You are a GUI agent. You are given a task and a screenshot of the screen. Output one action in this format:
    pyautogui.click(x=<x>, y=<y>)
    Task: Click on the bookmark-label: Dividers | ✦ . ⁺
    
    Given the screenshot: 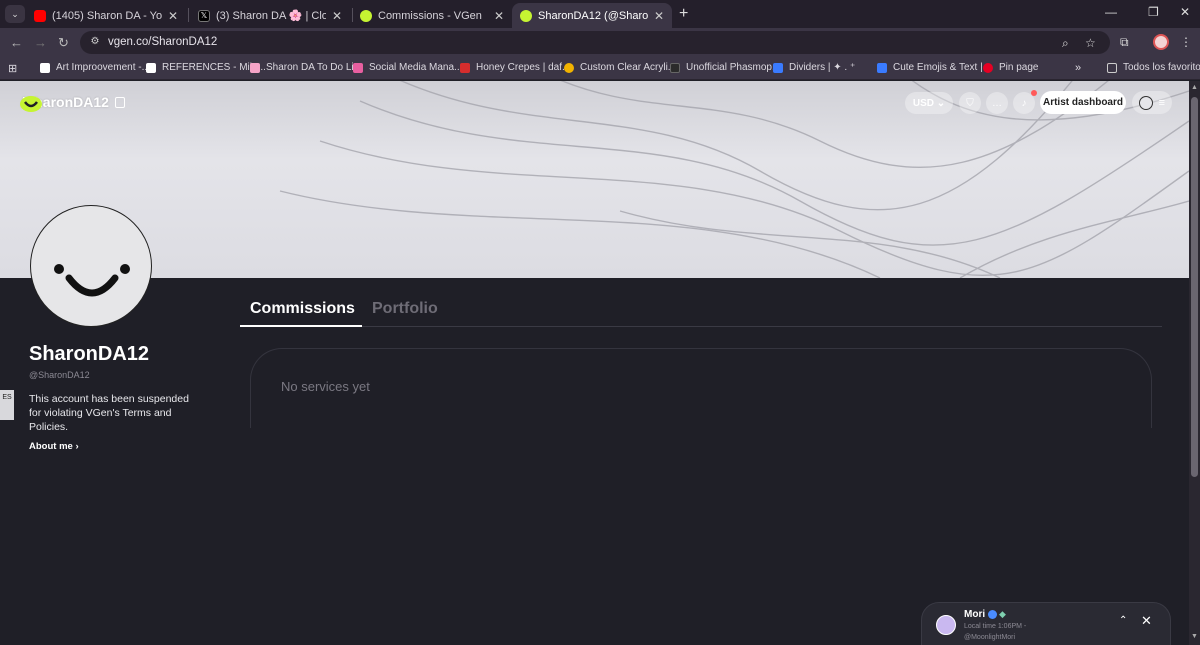 What is the action you would take?
    pyautogui.click(x=822, y=67)
    